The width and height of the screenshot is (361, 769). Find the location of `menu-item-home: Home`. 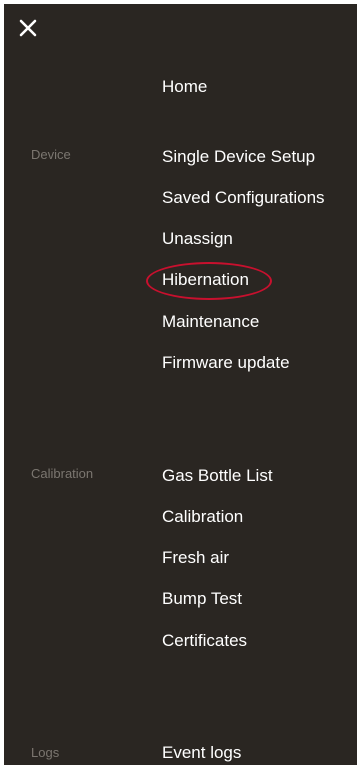

menu-item-home: Home is located at coordinates (184, 87).